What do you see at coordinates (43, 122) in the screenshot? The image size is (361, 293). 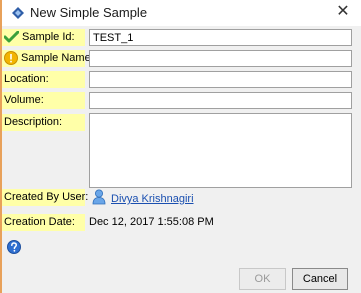 I see `description-label: Description:` at bounding box center [43, 122].